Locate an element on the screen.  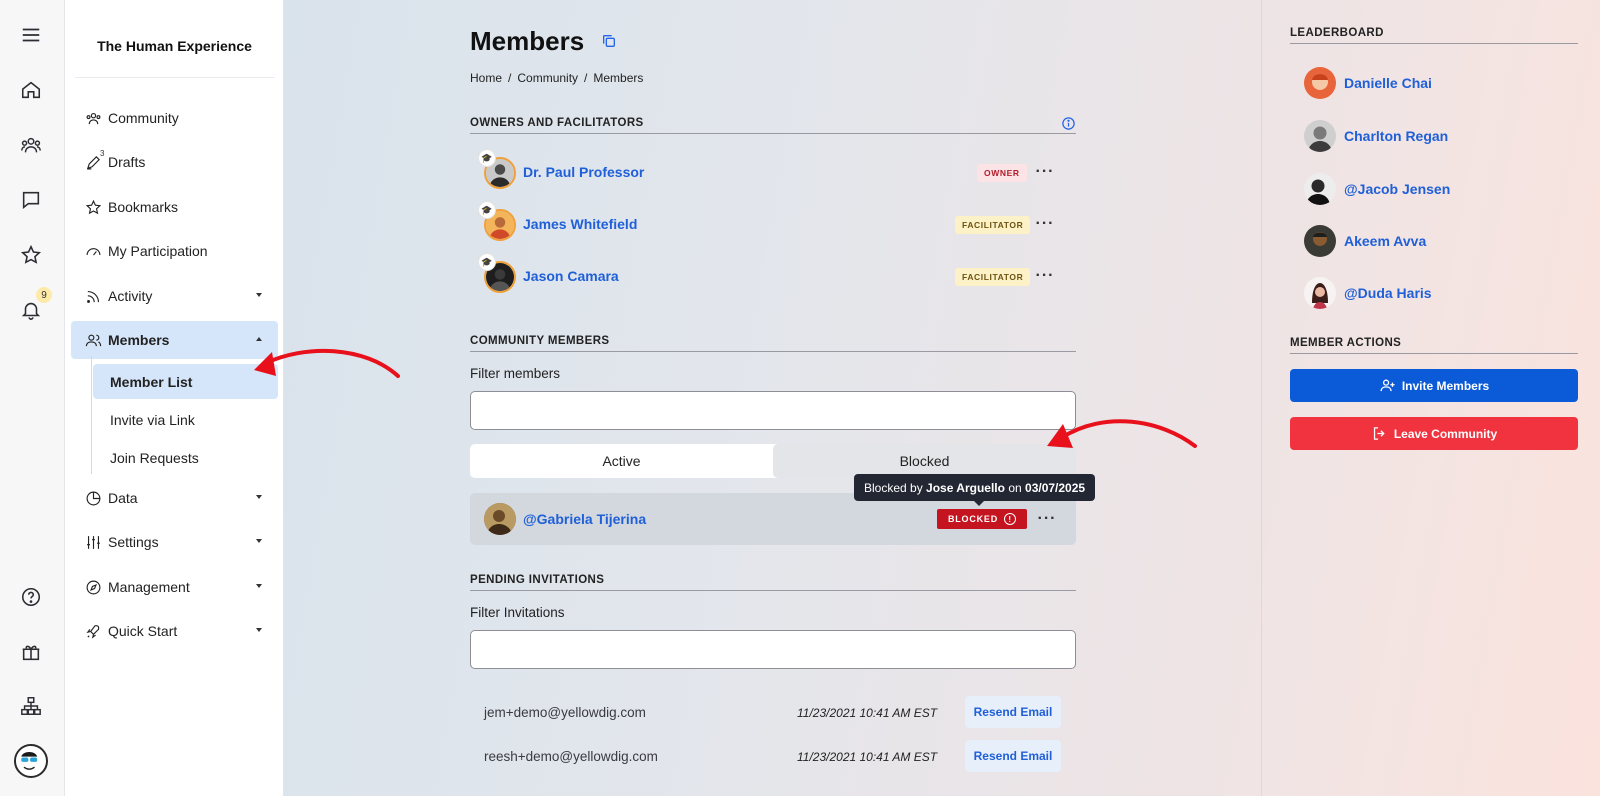
nav-item-data: Data is located at coordinates (174, 498).